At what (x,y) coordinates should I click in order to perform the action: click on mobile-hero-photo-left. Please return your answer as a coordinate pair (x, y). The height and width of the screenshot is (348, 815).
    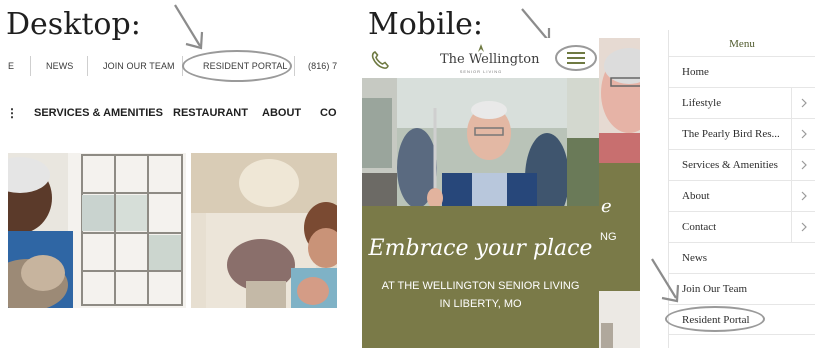
    Looking at the image, I should click on (379, 142).